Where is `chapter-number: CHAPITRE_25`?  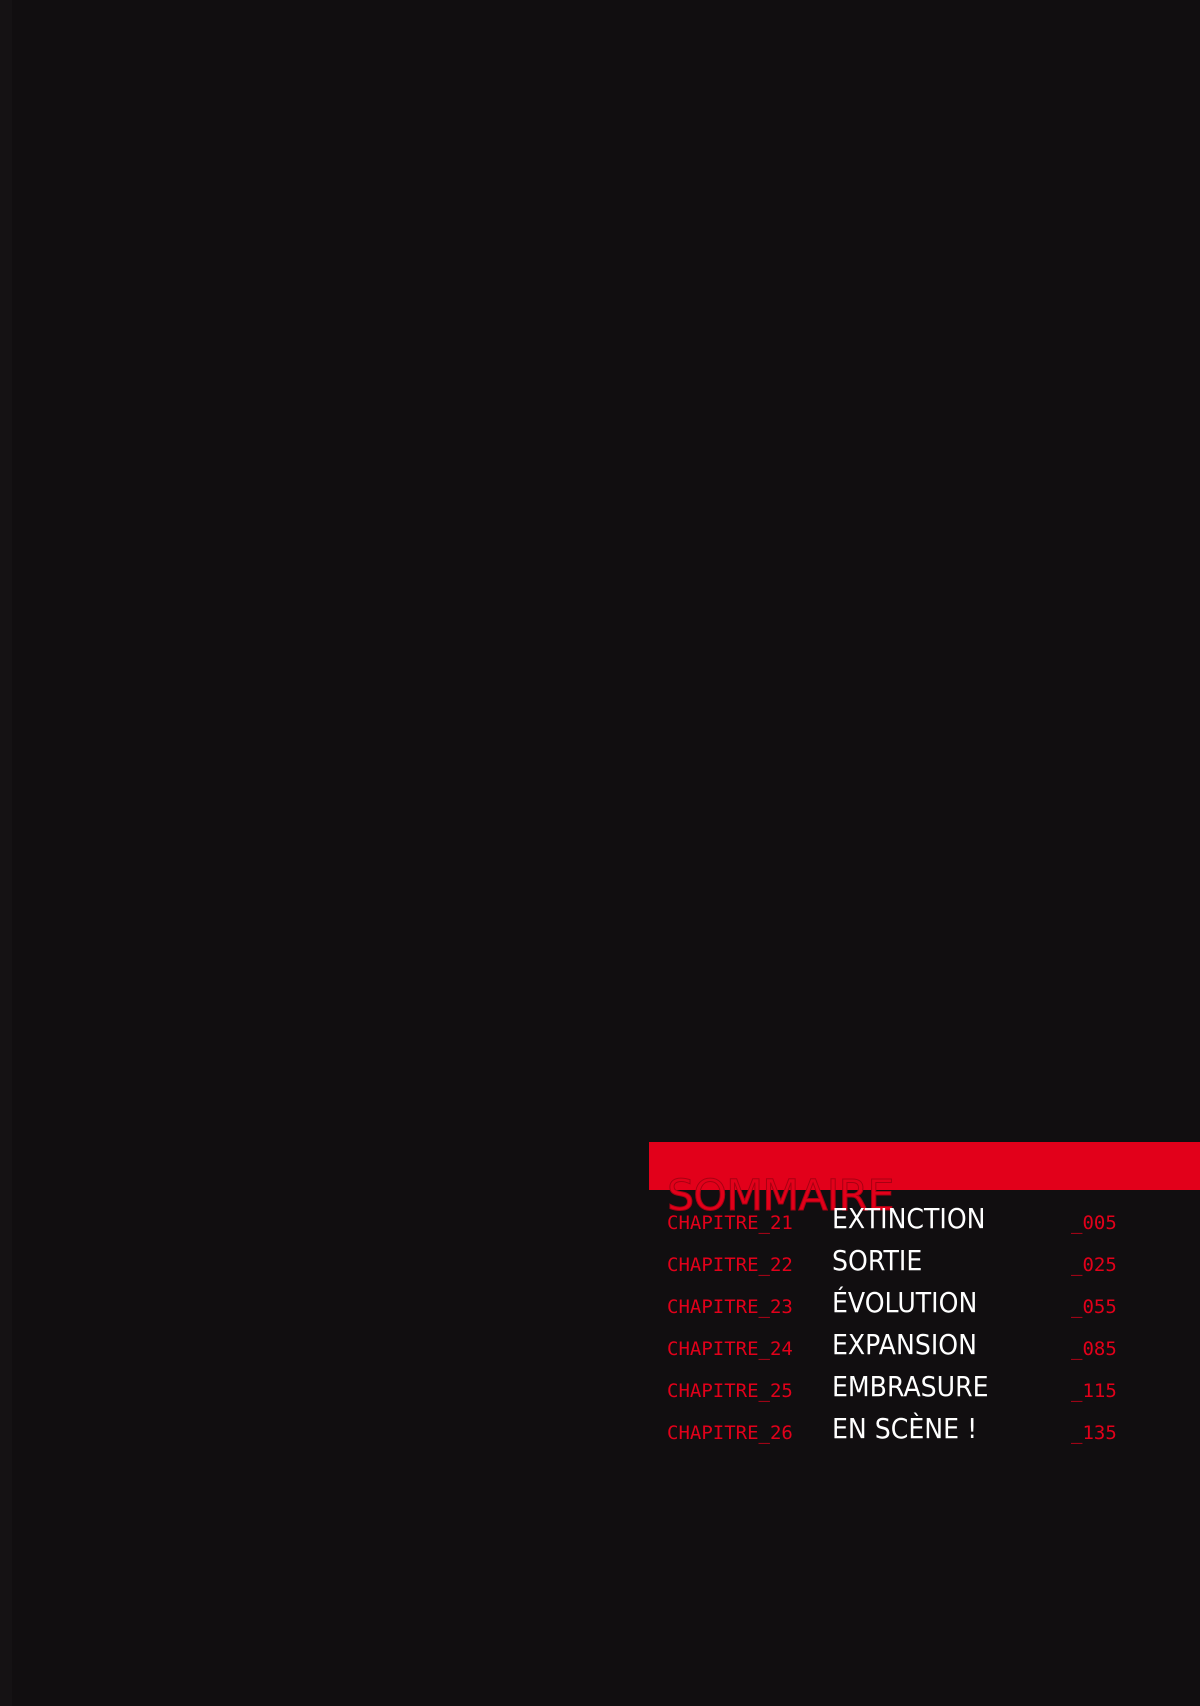
chapter-number: CHAPITRE_25 is located at coordinates (730, 1391).